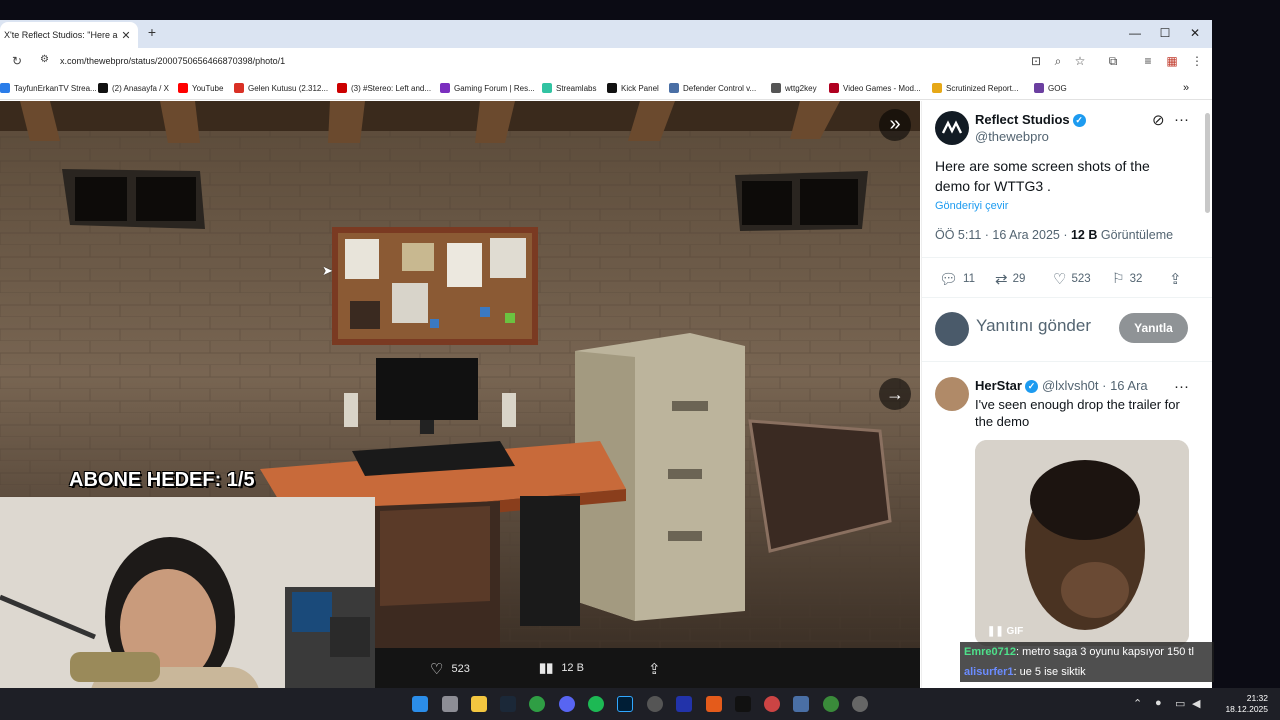 This screenshot has height=720, width=1280. Describe the element at coordinates (1246, 704) in the screenshot. I see `clock: 21:32 18.12.2025` at that location.